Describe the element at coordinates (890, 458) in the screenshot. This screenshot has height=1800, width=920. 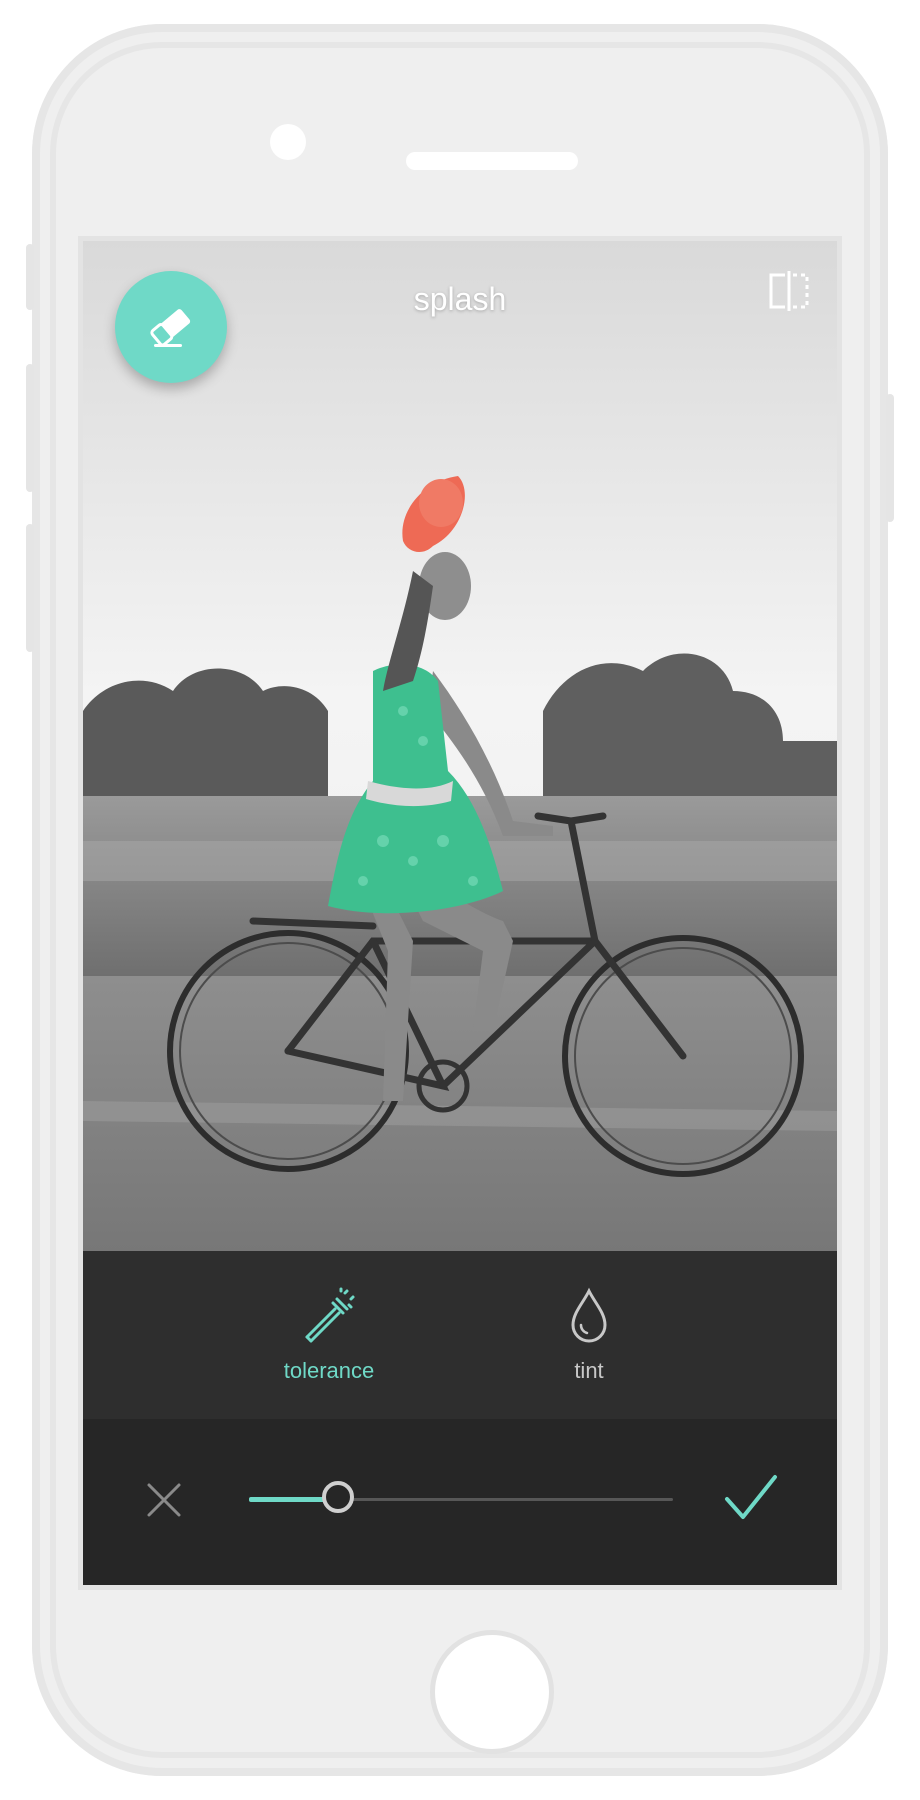
I see `power-button` at that location.